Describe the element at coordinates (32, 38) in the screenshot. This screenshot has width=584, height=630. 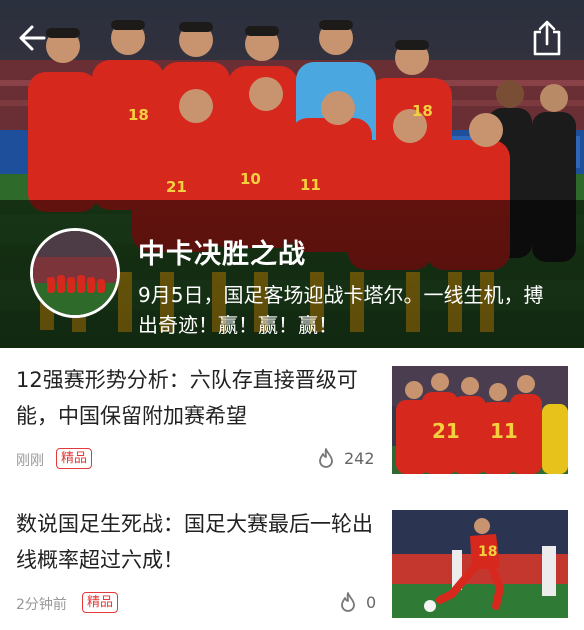
I see `back-arrow-icon` at that location.